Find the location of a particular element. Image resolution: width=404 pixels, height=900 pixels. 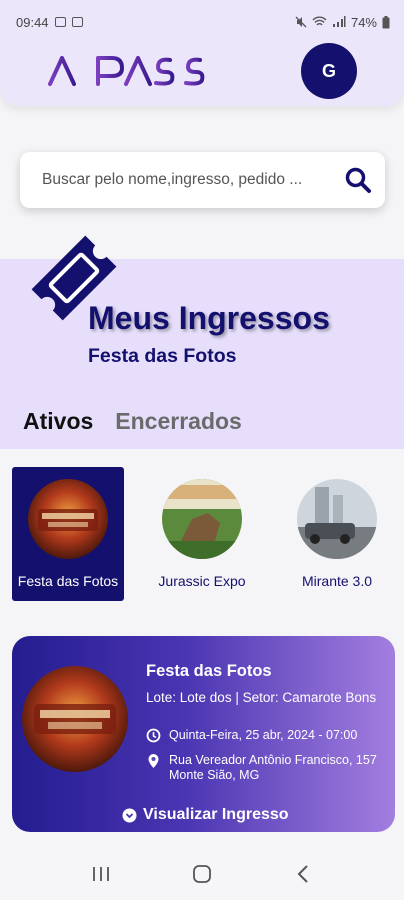

back-button is located at coordinates (303, 874).